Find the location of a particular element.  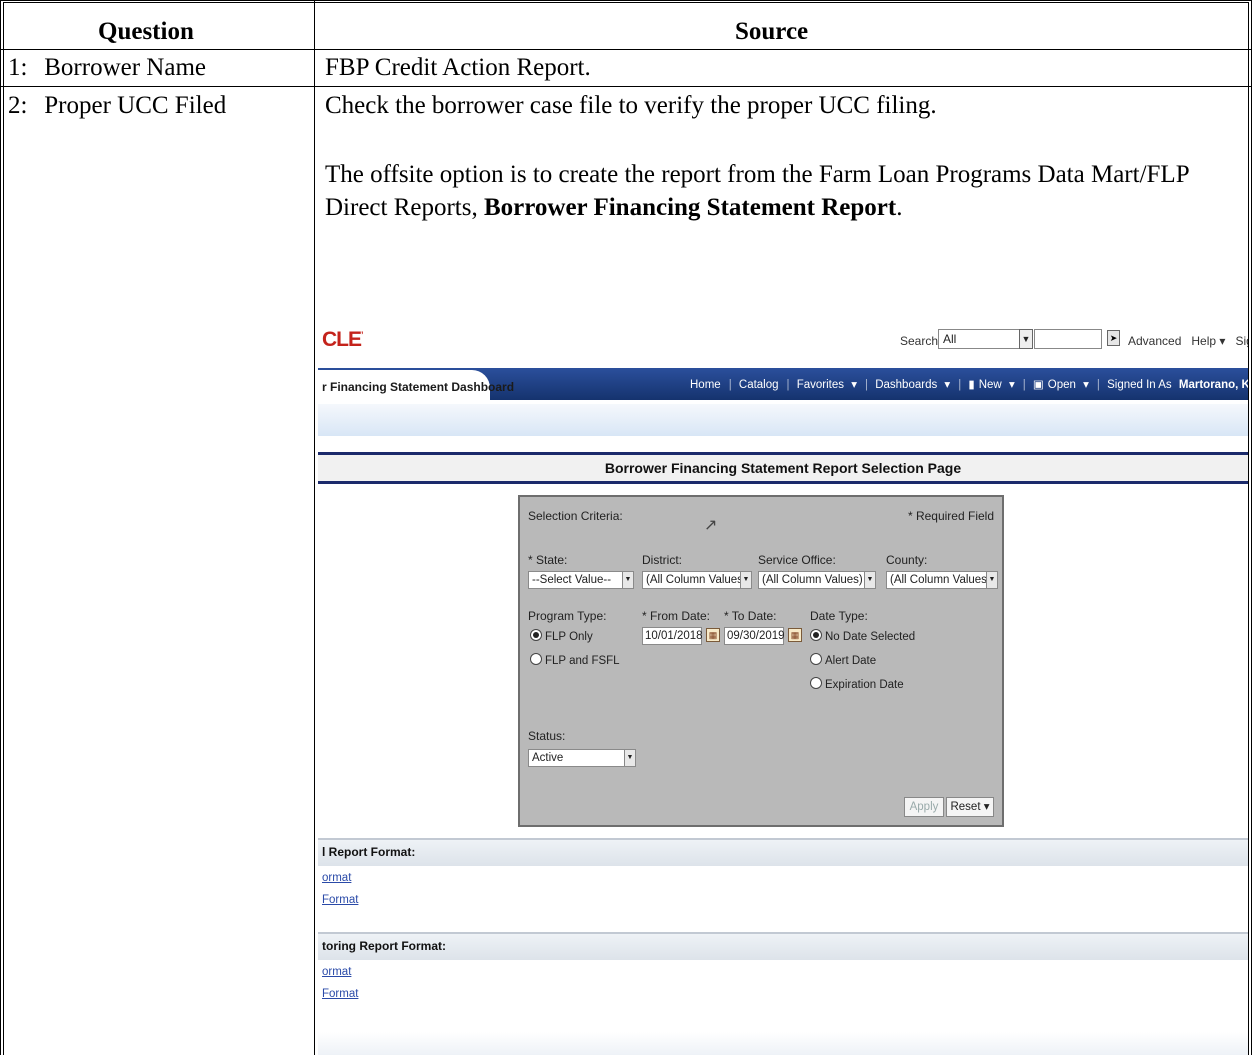

from-date-label: * From Date: is located at coordinates (676, 616).